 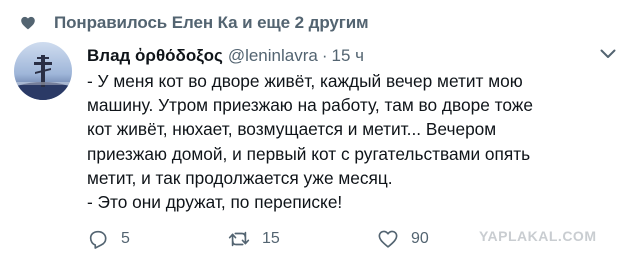 What do you see at coordinates (271, 238) in the screenshot?
I see `retweet-count: 15` at bounding box center [271, 238].